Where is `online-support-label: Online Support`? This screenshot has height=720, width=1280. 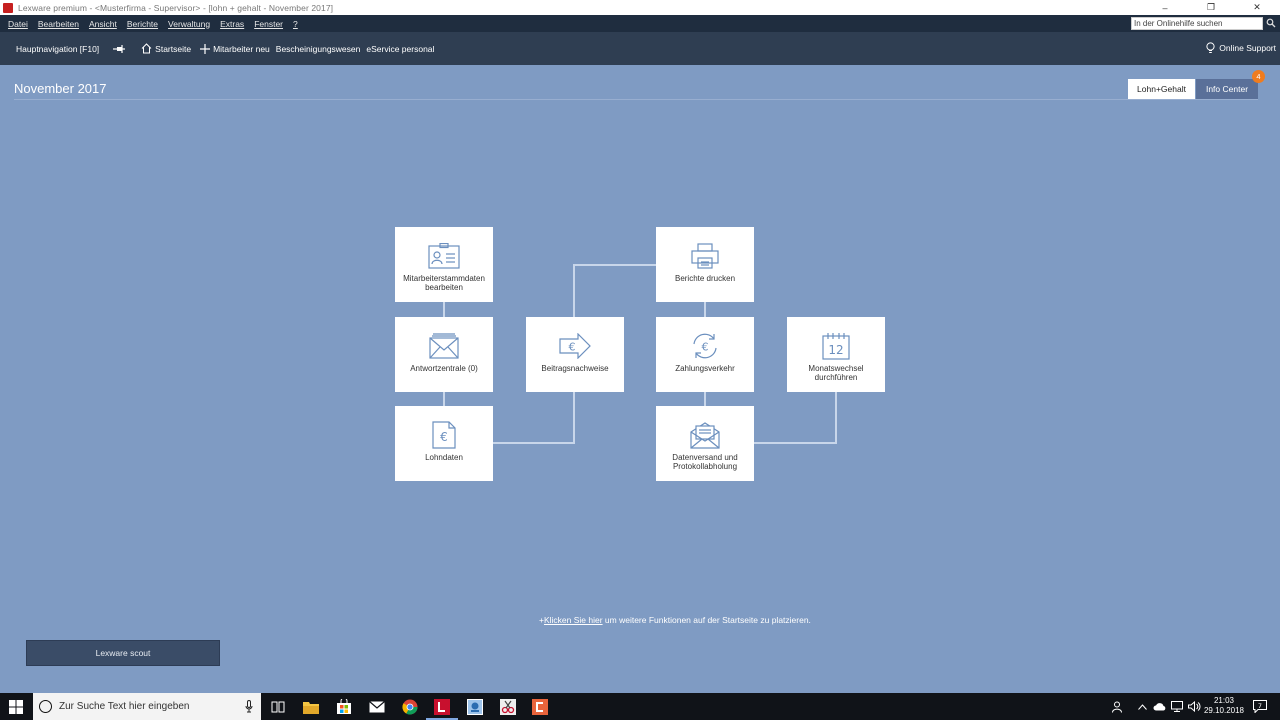
online-support-label: Online Support is located at coordinates (1247, 48).